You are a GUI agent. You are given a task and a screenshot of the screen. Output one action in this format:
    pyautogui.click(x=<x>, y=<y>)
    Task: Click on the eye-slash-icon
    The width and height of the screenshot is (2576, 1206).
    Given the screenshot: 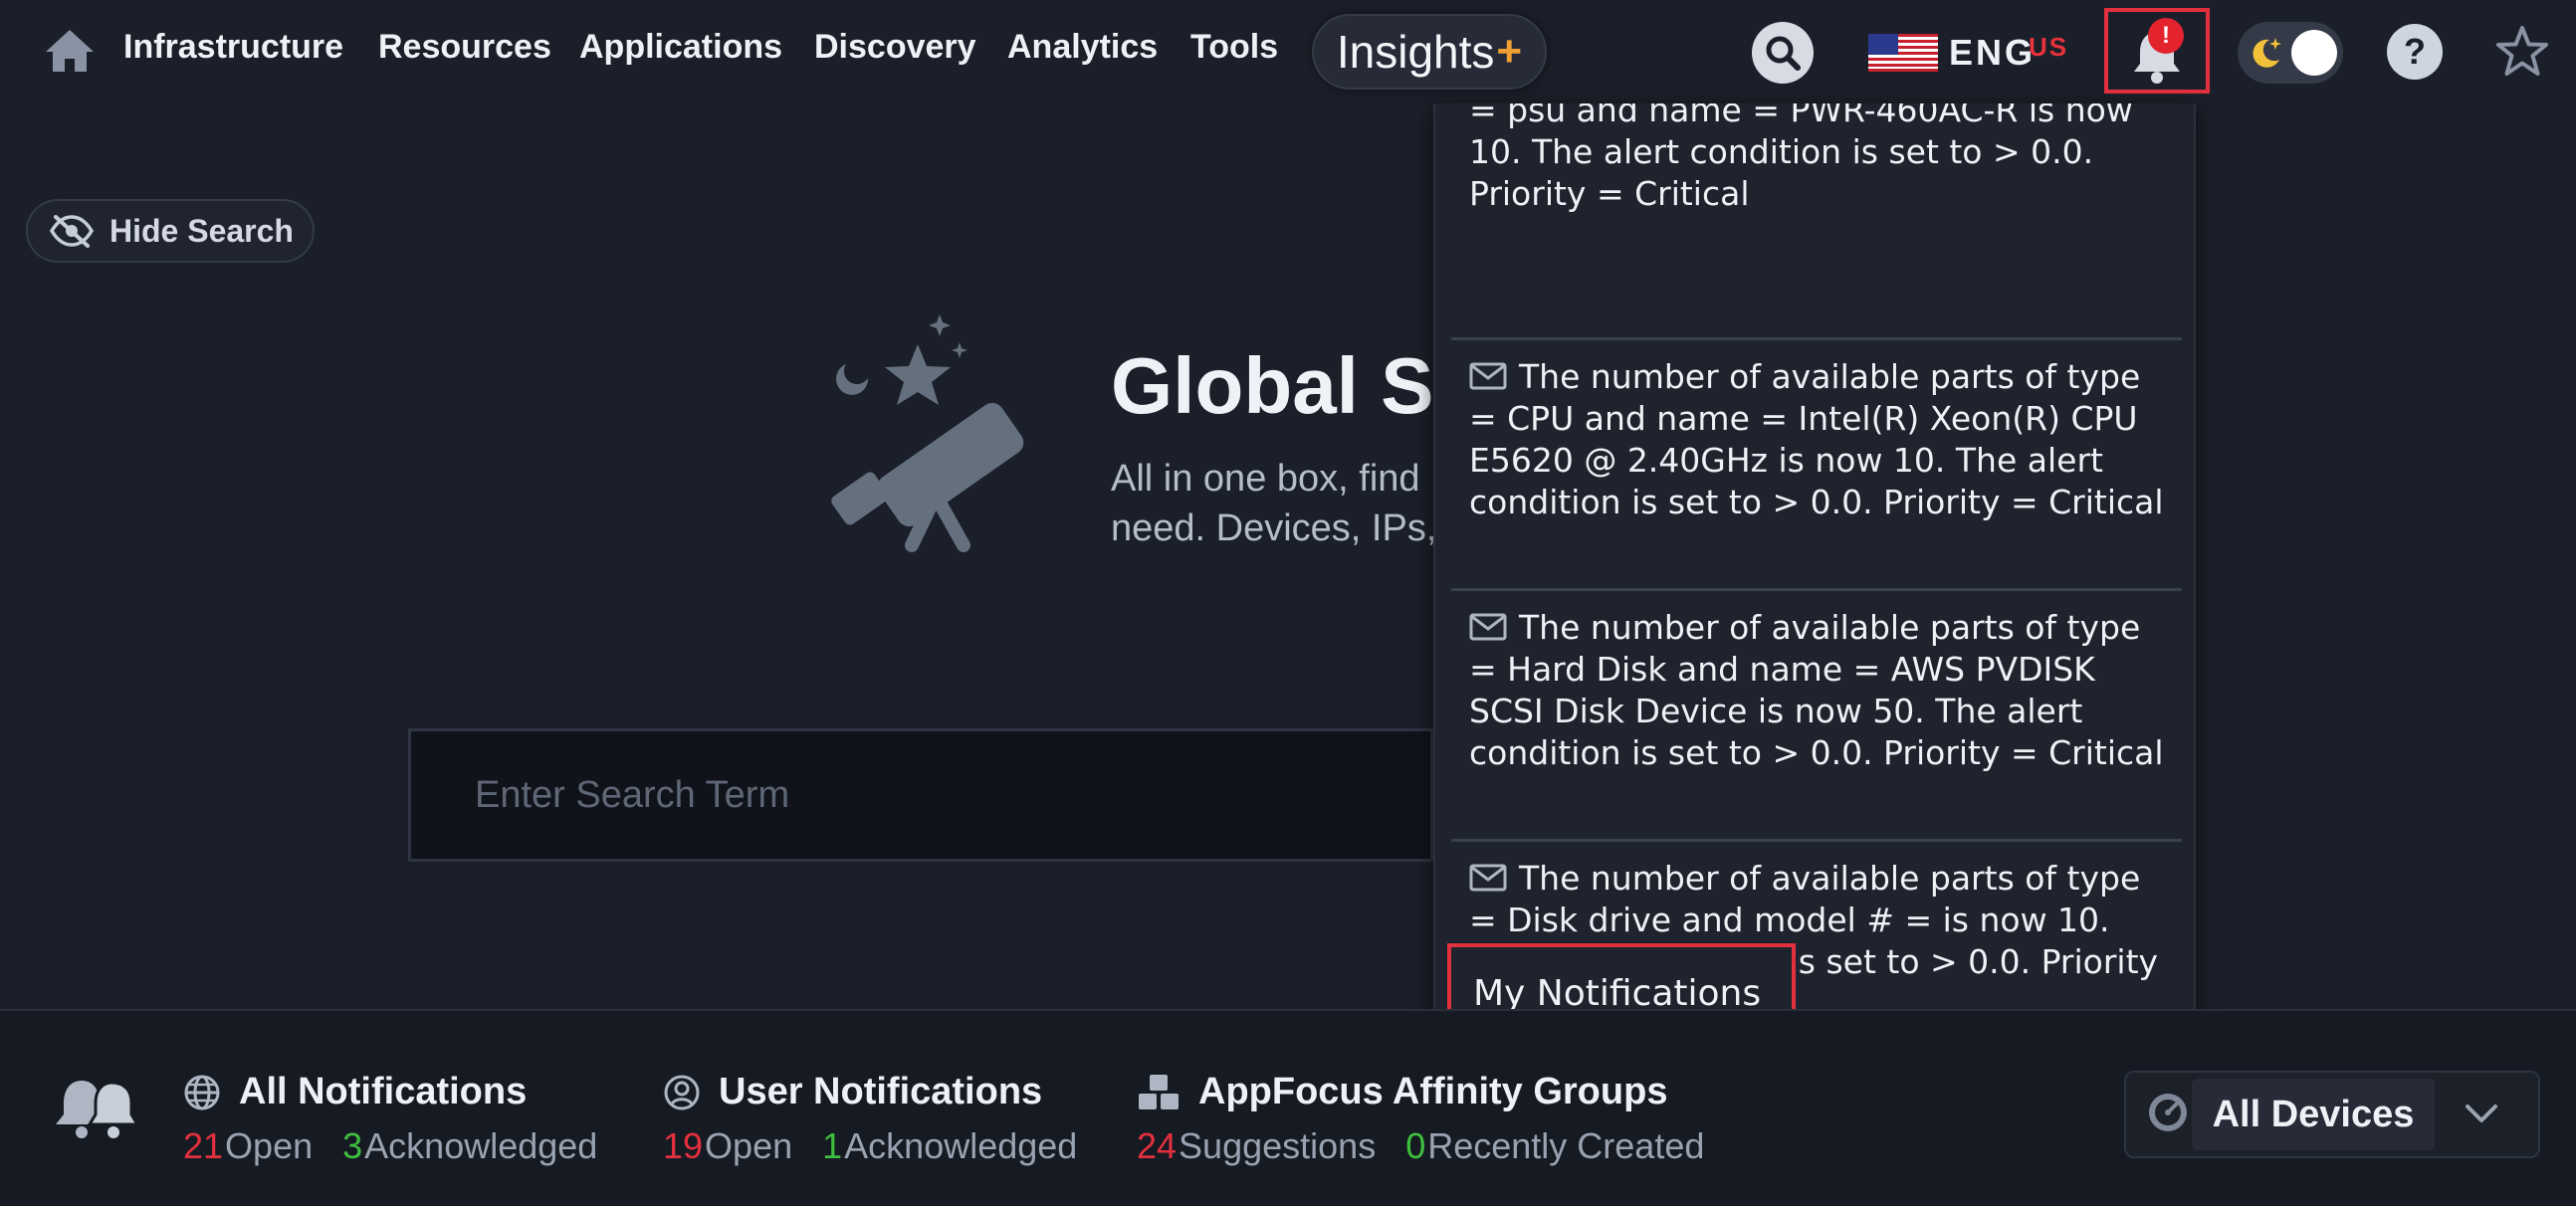 What is the action you would take?
    pyautogui.click(x=72, y=231)
    